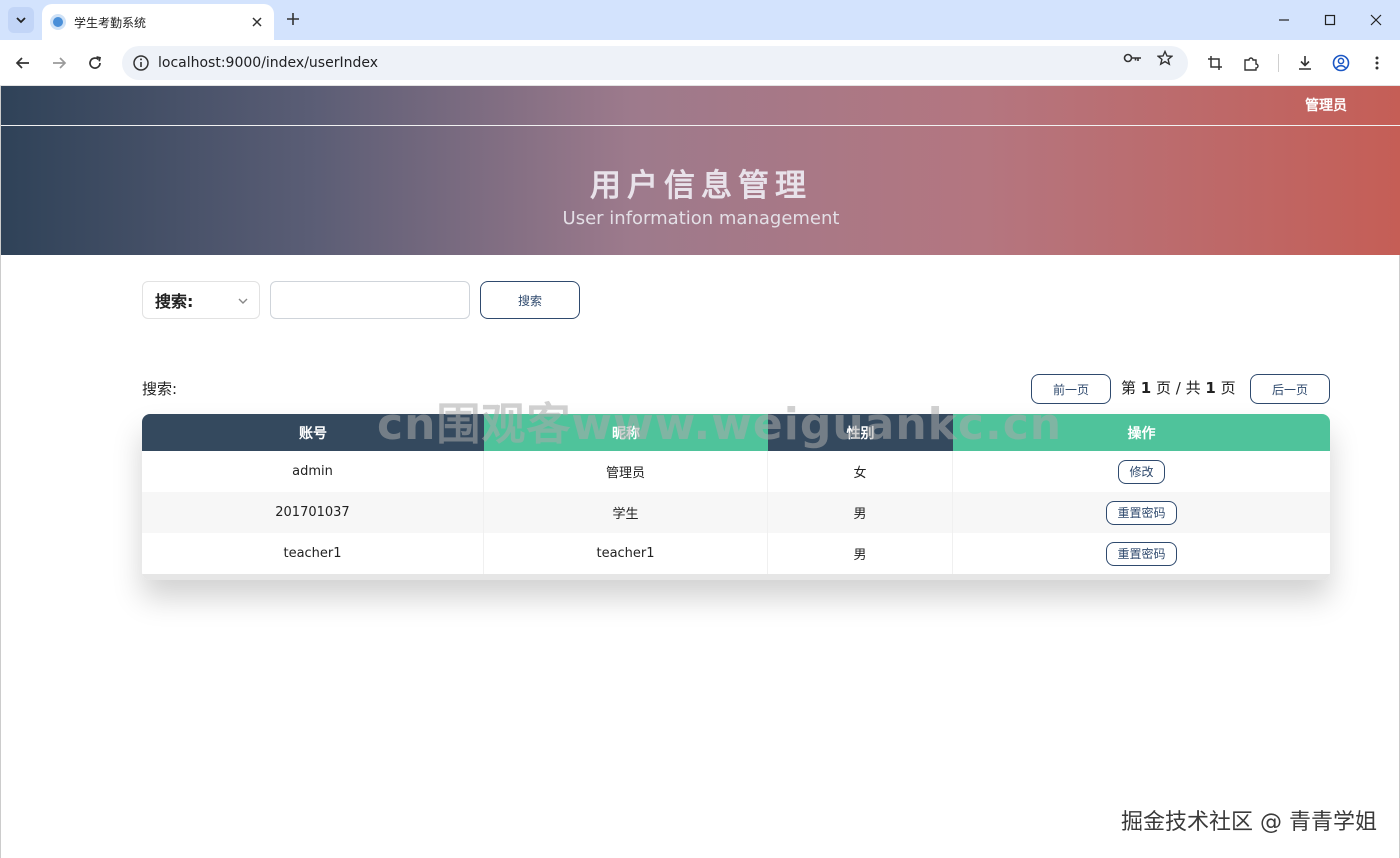 The width and height of the screenshot is (1400, 858). What do you see at coordinates (1278, 63) in the screenshot?
I see `toolbar-separator` at bounding box center [1278, 63].